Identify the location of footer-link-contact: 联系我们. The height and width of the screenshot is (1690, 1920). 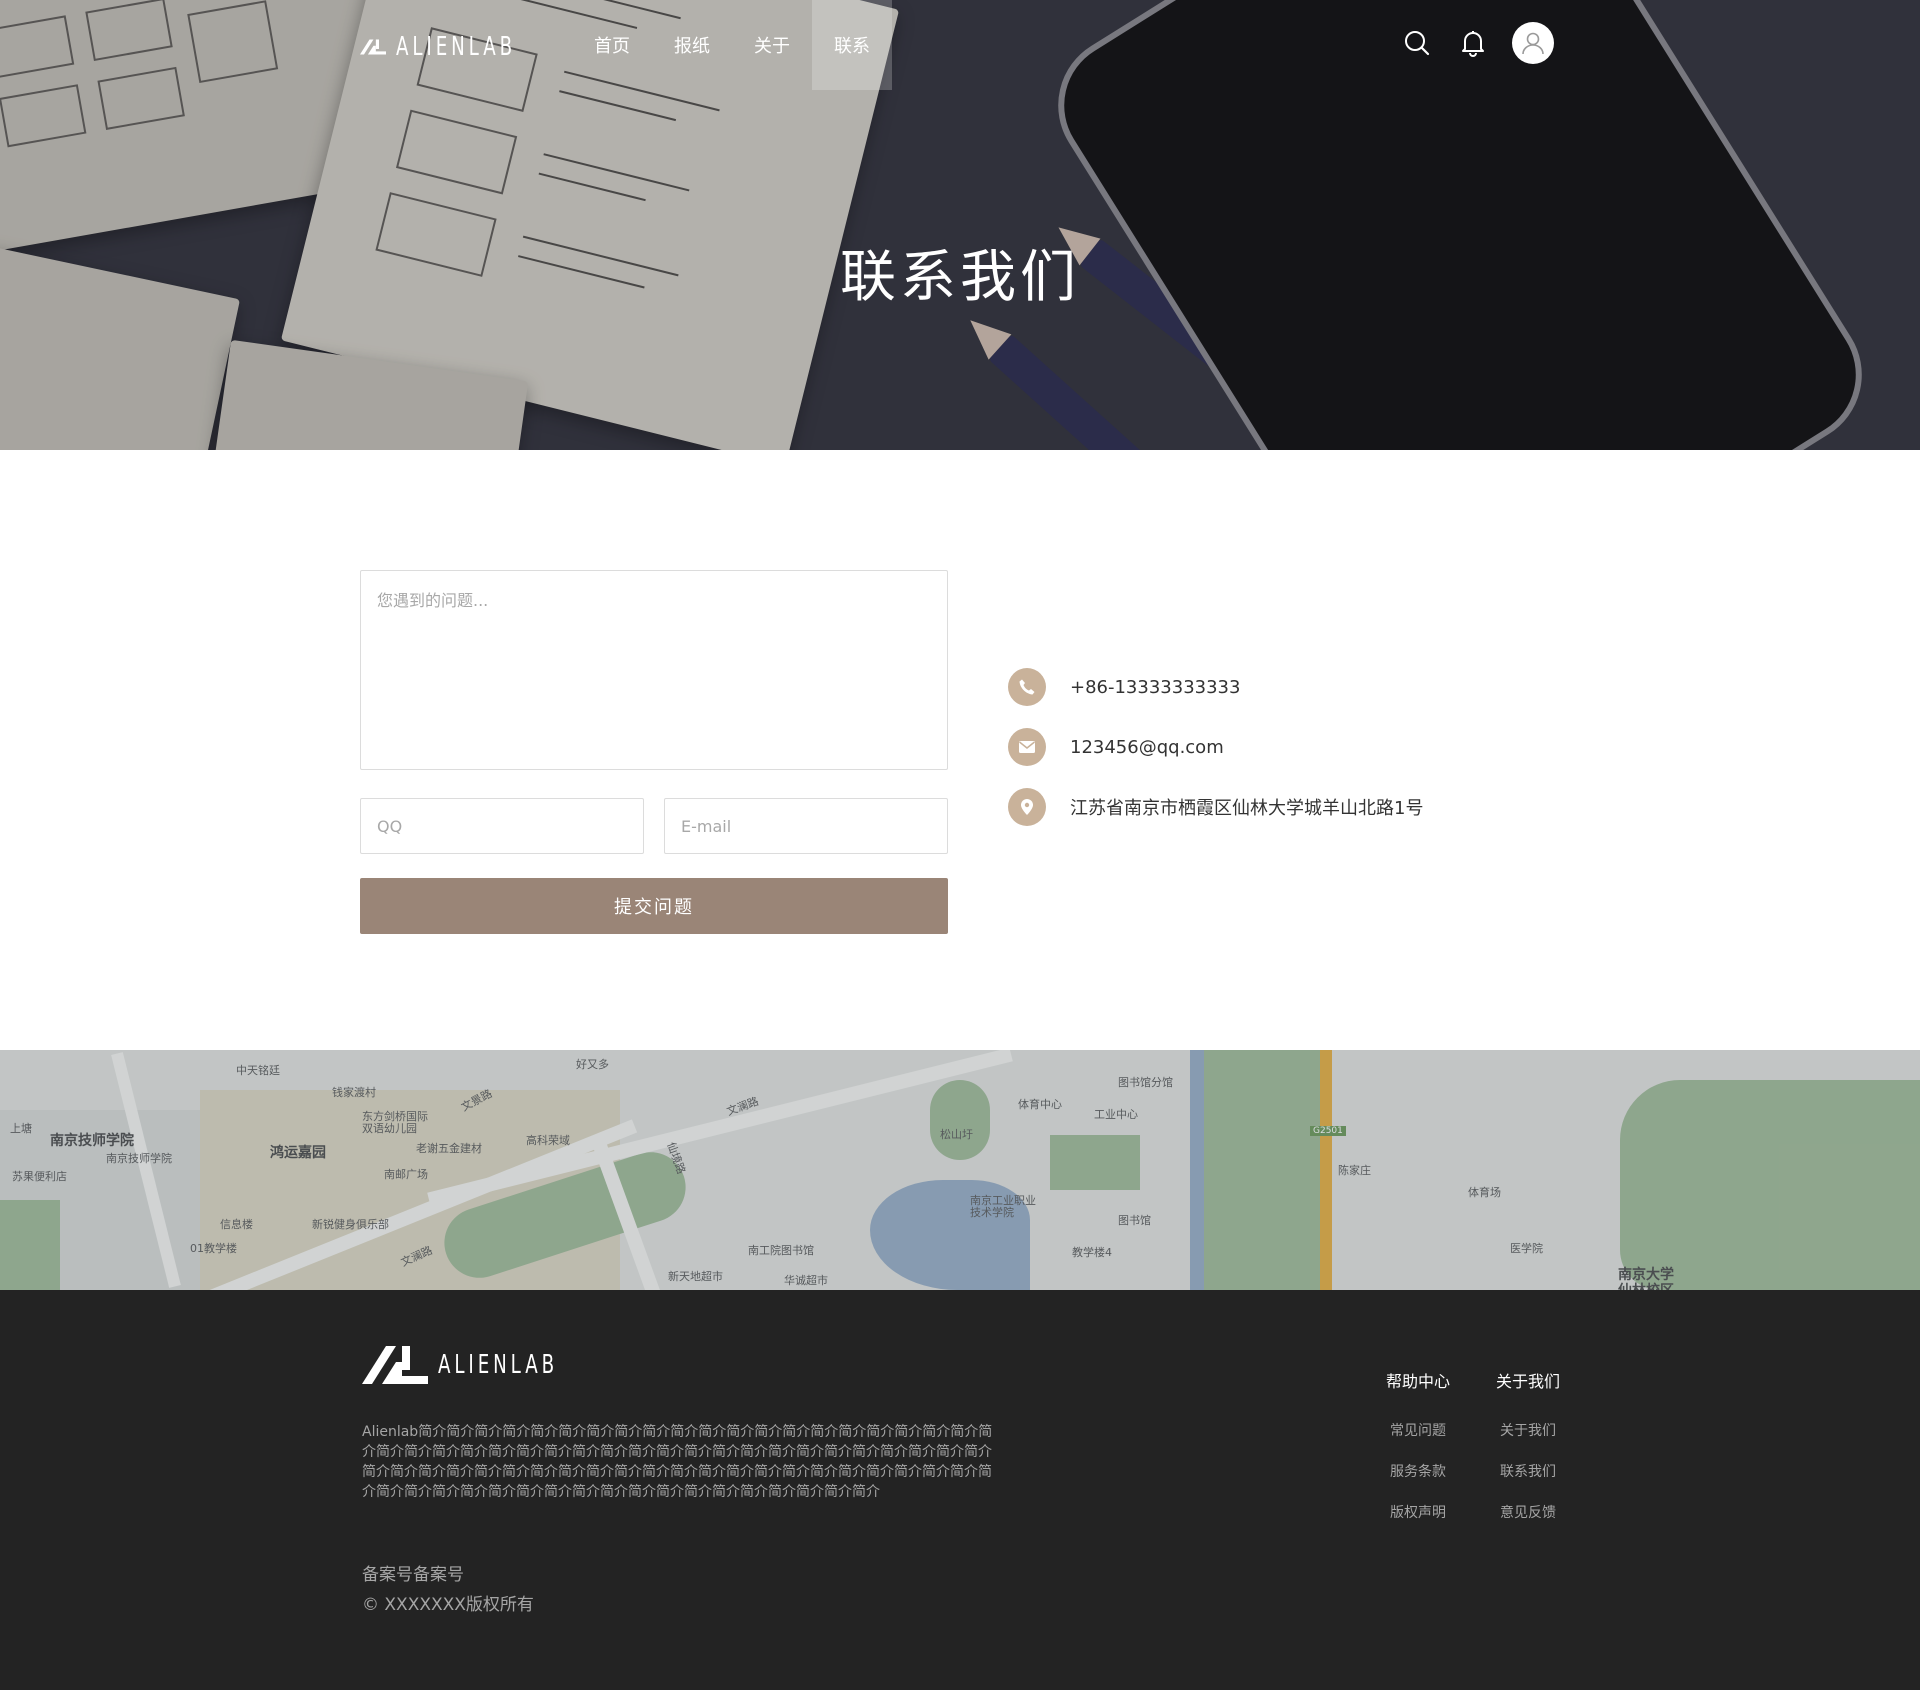
(1528, 1471).